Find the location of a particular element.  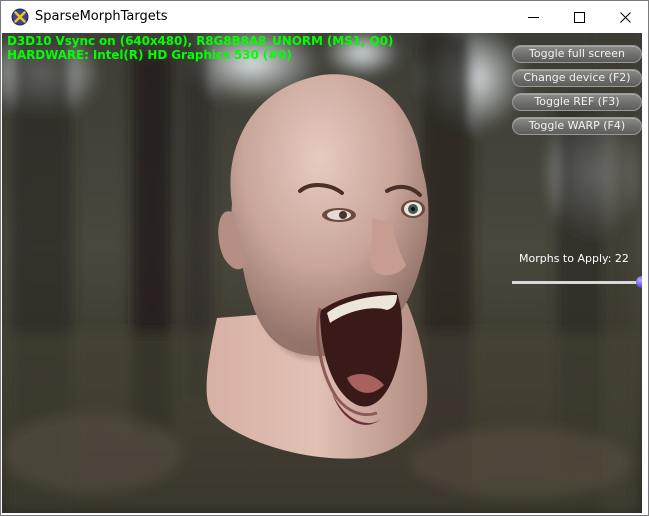

minimize-button is located at coordinates (533, 17).